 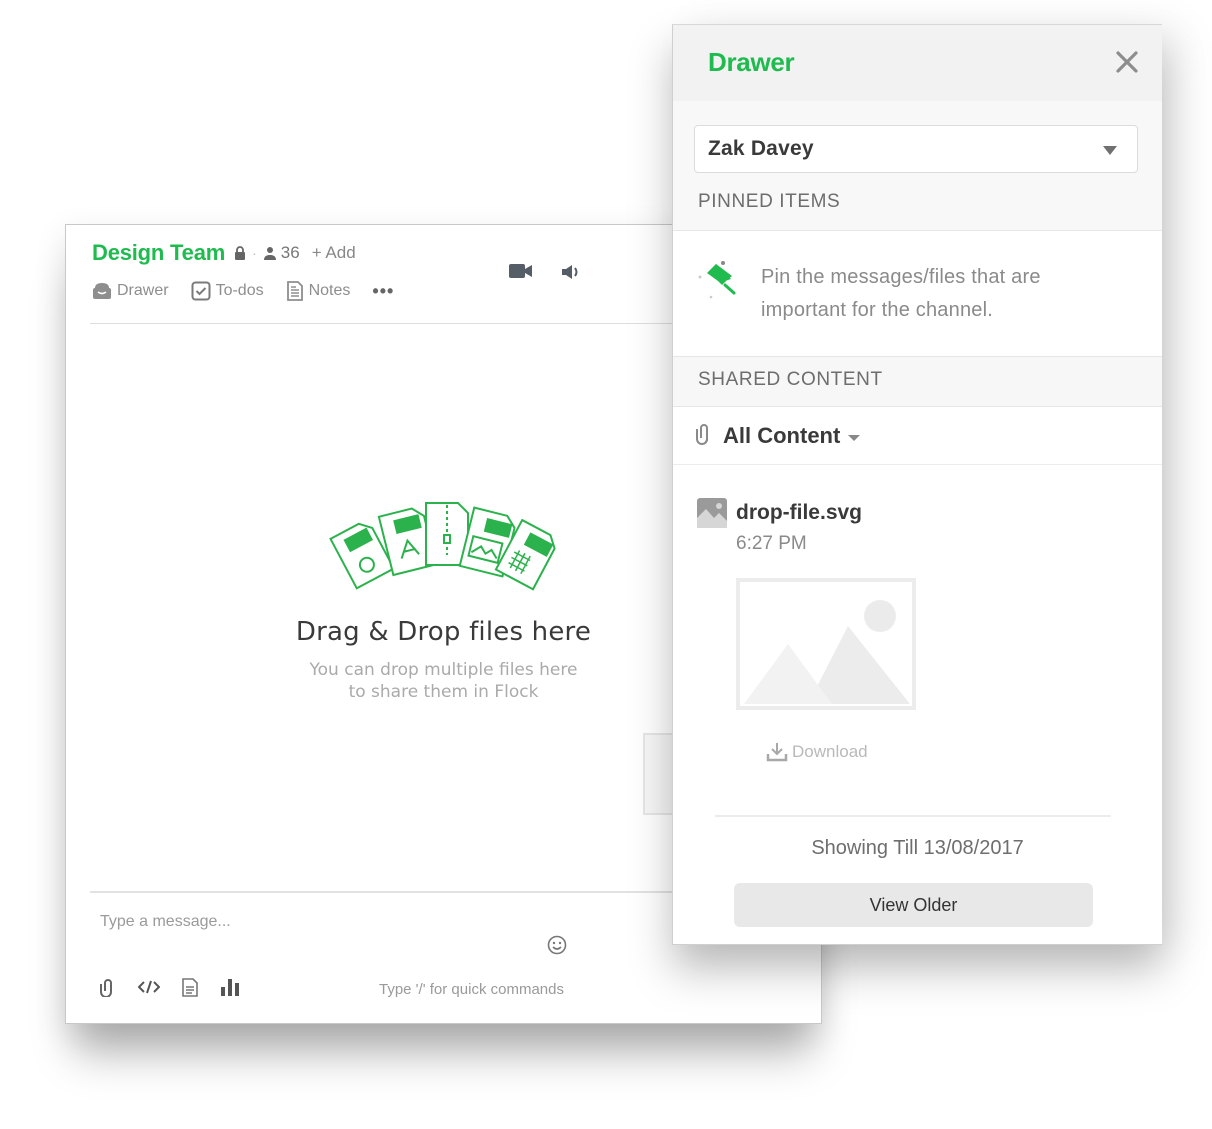 I want to click on tool-todos: To-dos, so click(x=227, y=291).